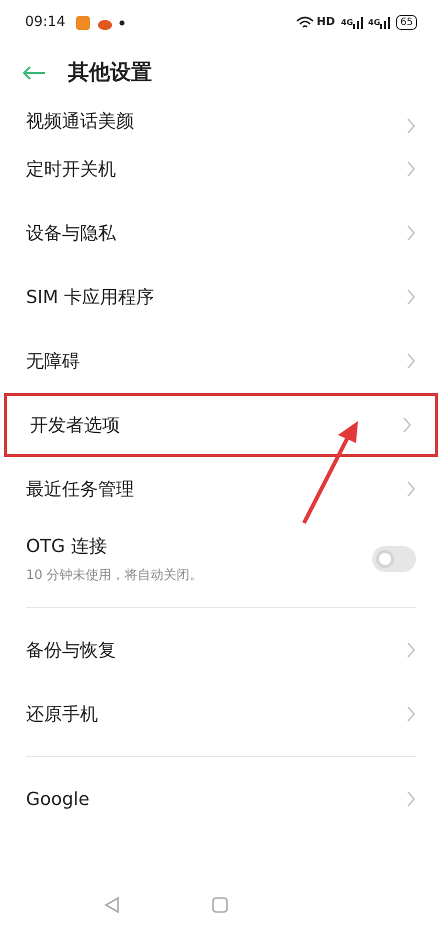  I want to click on settings-item: 无障碍, so click(221, 361).